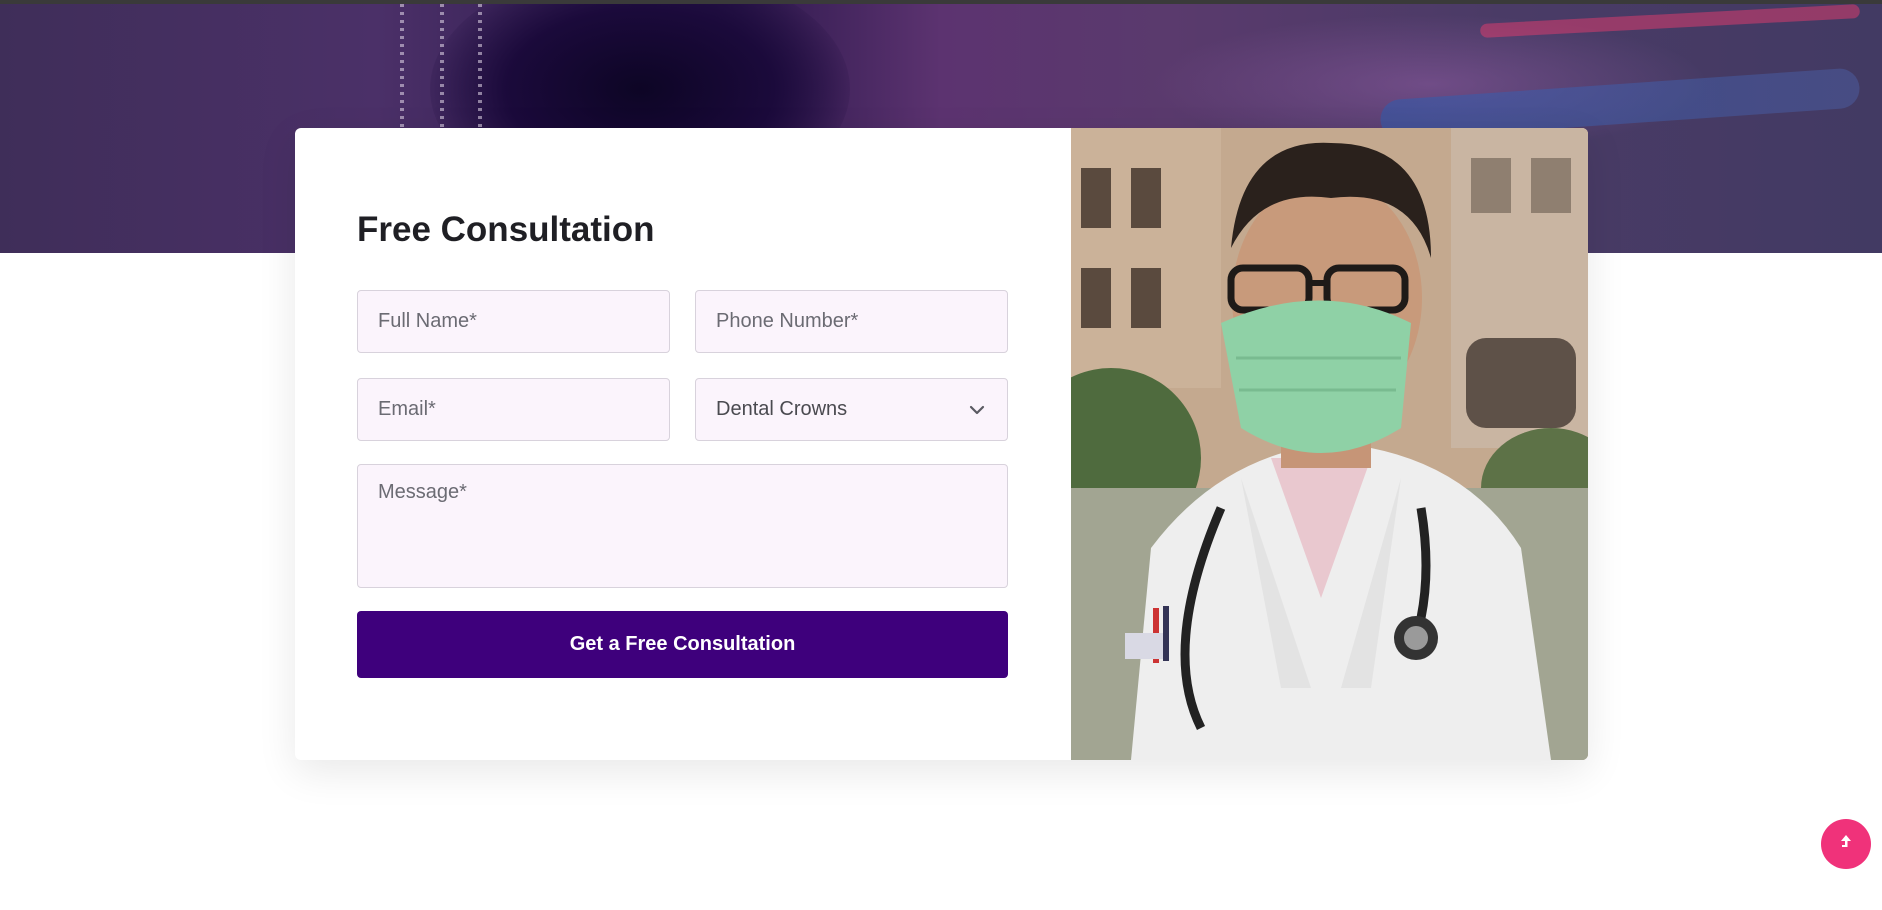  Describe the element at coordinates (851, 321) in the screenshot. I see `phone-number-input` at that location.